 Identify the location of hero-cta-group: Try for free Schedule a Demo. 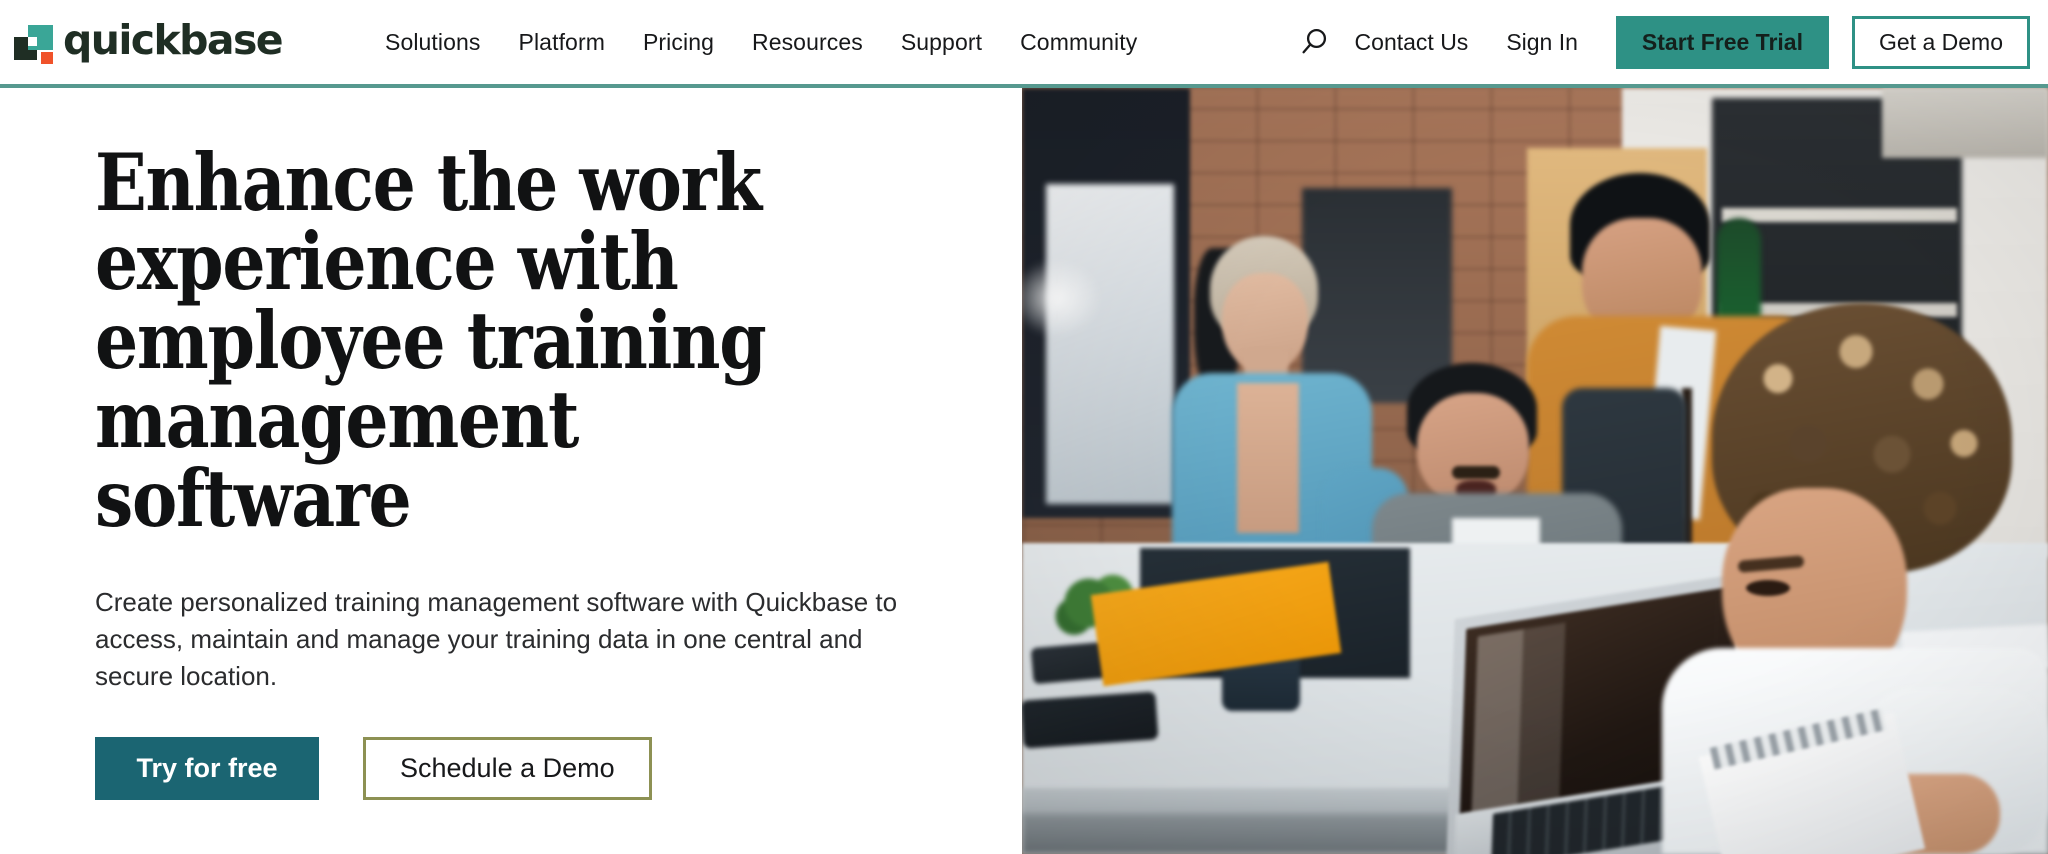
(558, 768).